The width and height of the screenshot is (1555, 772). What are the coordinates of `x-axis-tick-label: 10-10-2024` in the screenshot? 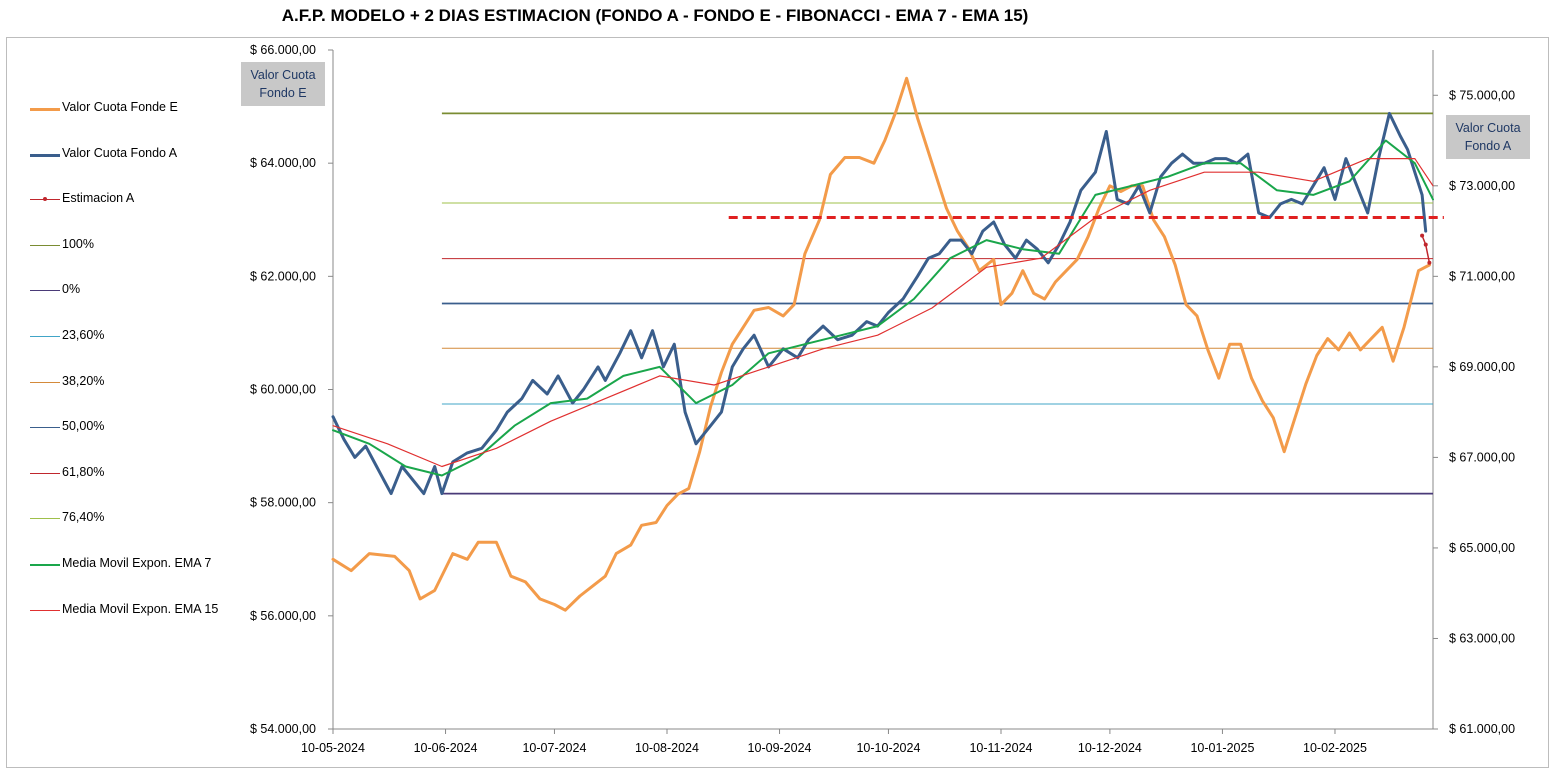 It's located at (888, 748).